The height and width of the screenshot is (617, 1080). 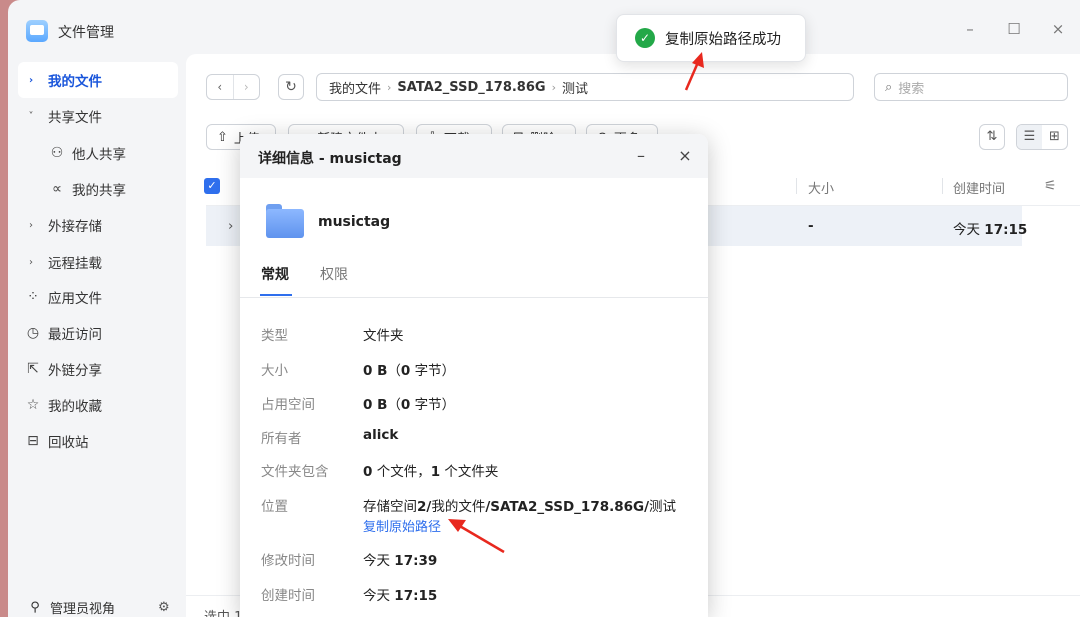 What do you see at coordinates (821, 187) in the screenshot?
I see `column-header-size: 大小` at bounding box center [821, 187].